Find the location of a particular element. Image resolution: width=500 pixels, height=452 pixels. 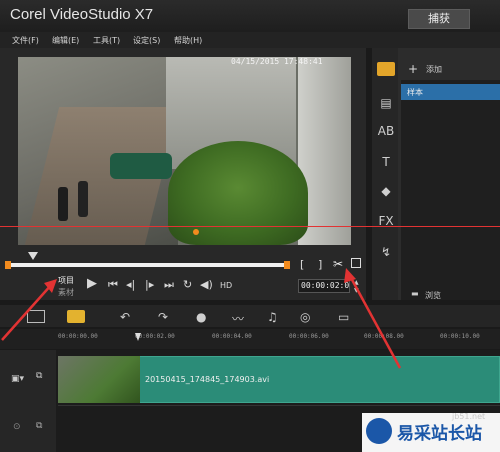

track-divider is located at coordinates (279, 405).